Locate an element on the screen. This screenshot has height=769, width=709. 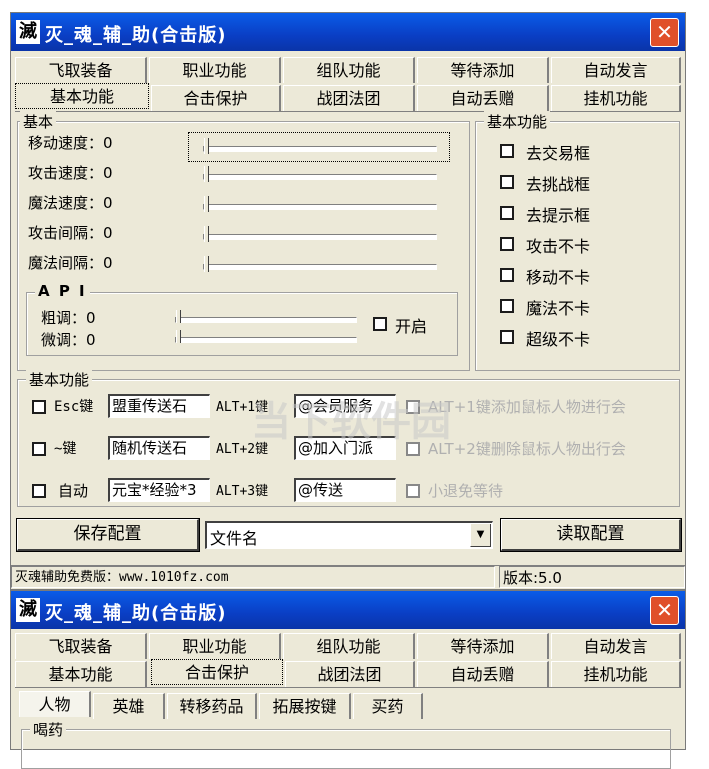
status-website: 灭魂辅助免费版：www.1010fz.com is located at coordinates (253, 577).